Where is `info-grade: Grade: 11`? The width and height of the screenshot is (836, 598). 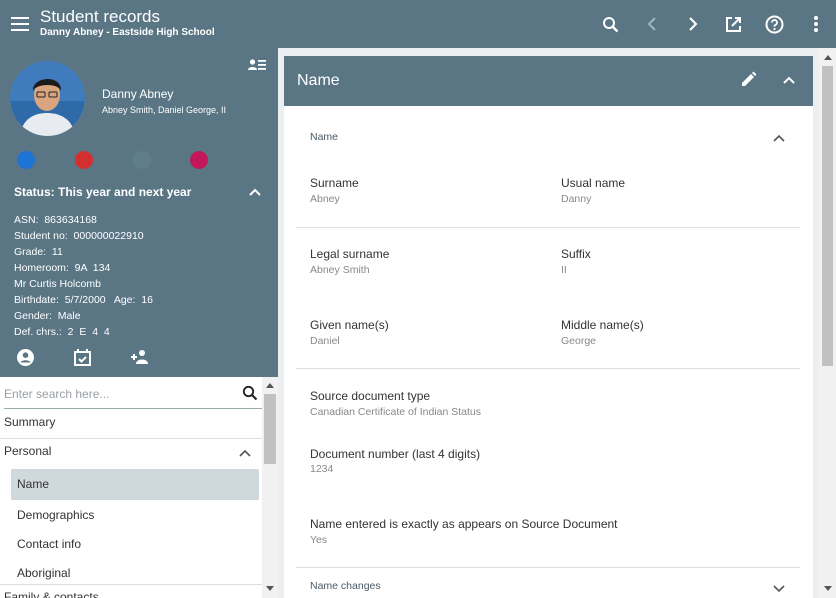 info-grade: Grade: 11 is located at coordinates (38, 252).